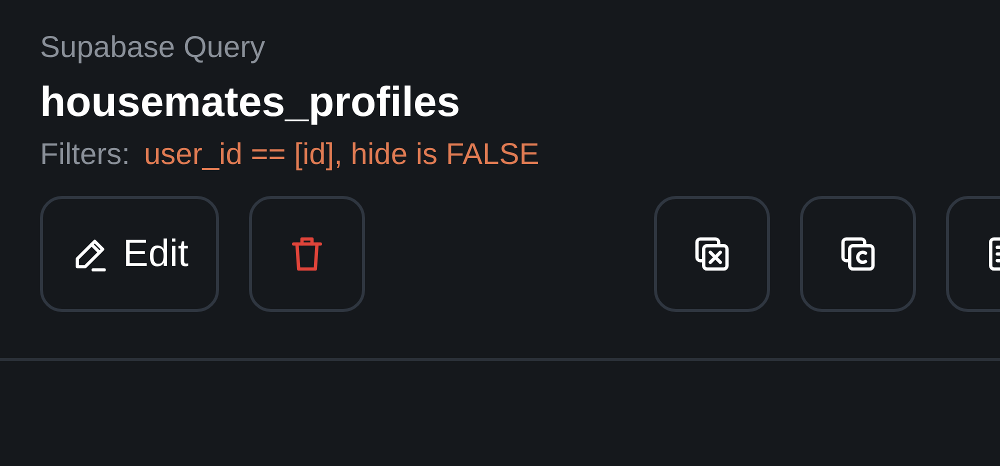  Describe the element at coordinates (342, 155) in the screenshot. I see `filters-value: user_id == [id], hide is FALSE` at that location.